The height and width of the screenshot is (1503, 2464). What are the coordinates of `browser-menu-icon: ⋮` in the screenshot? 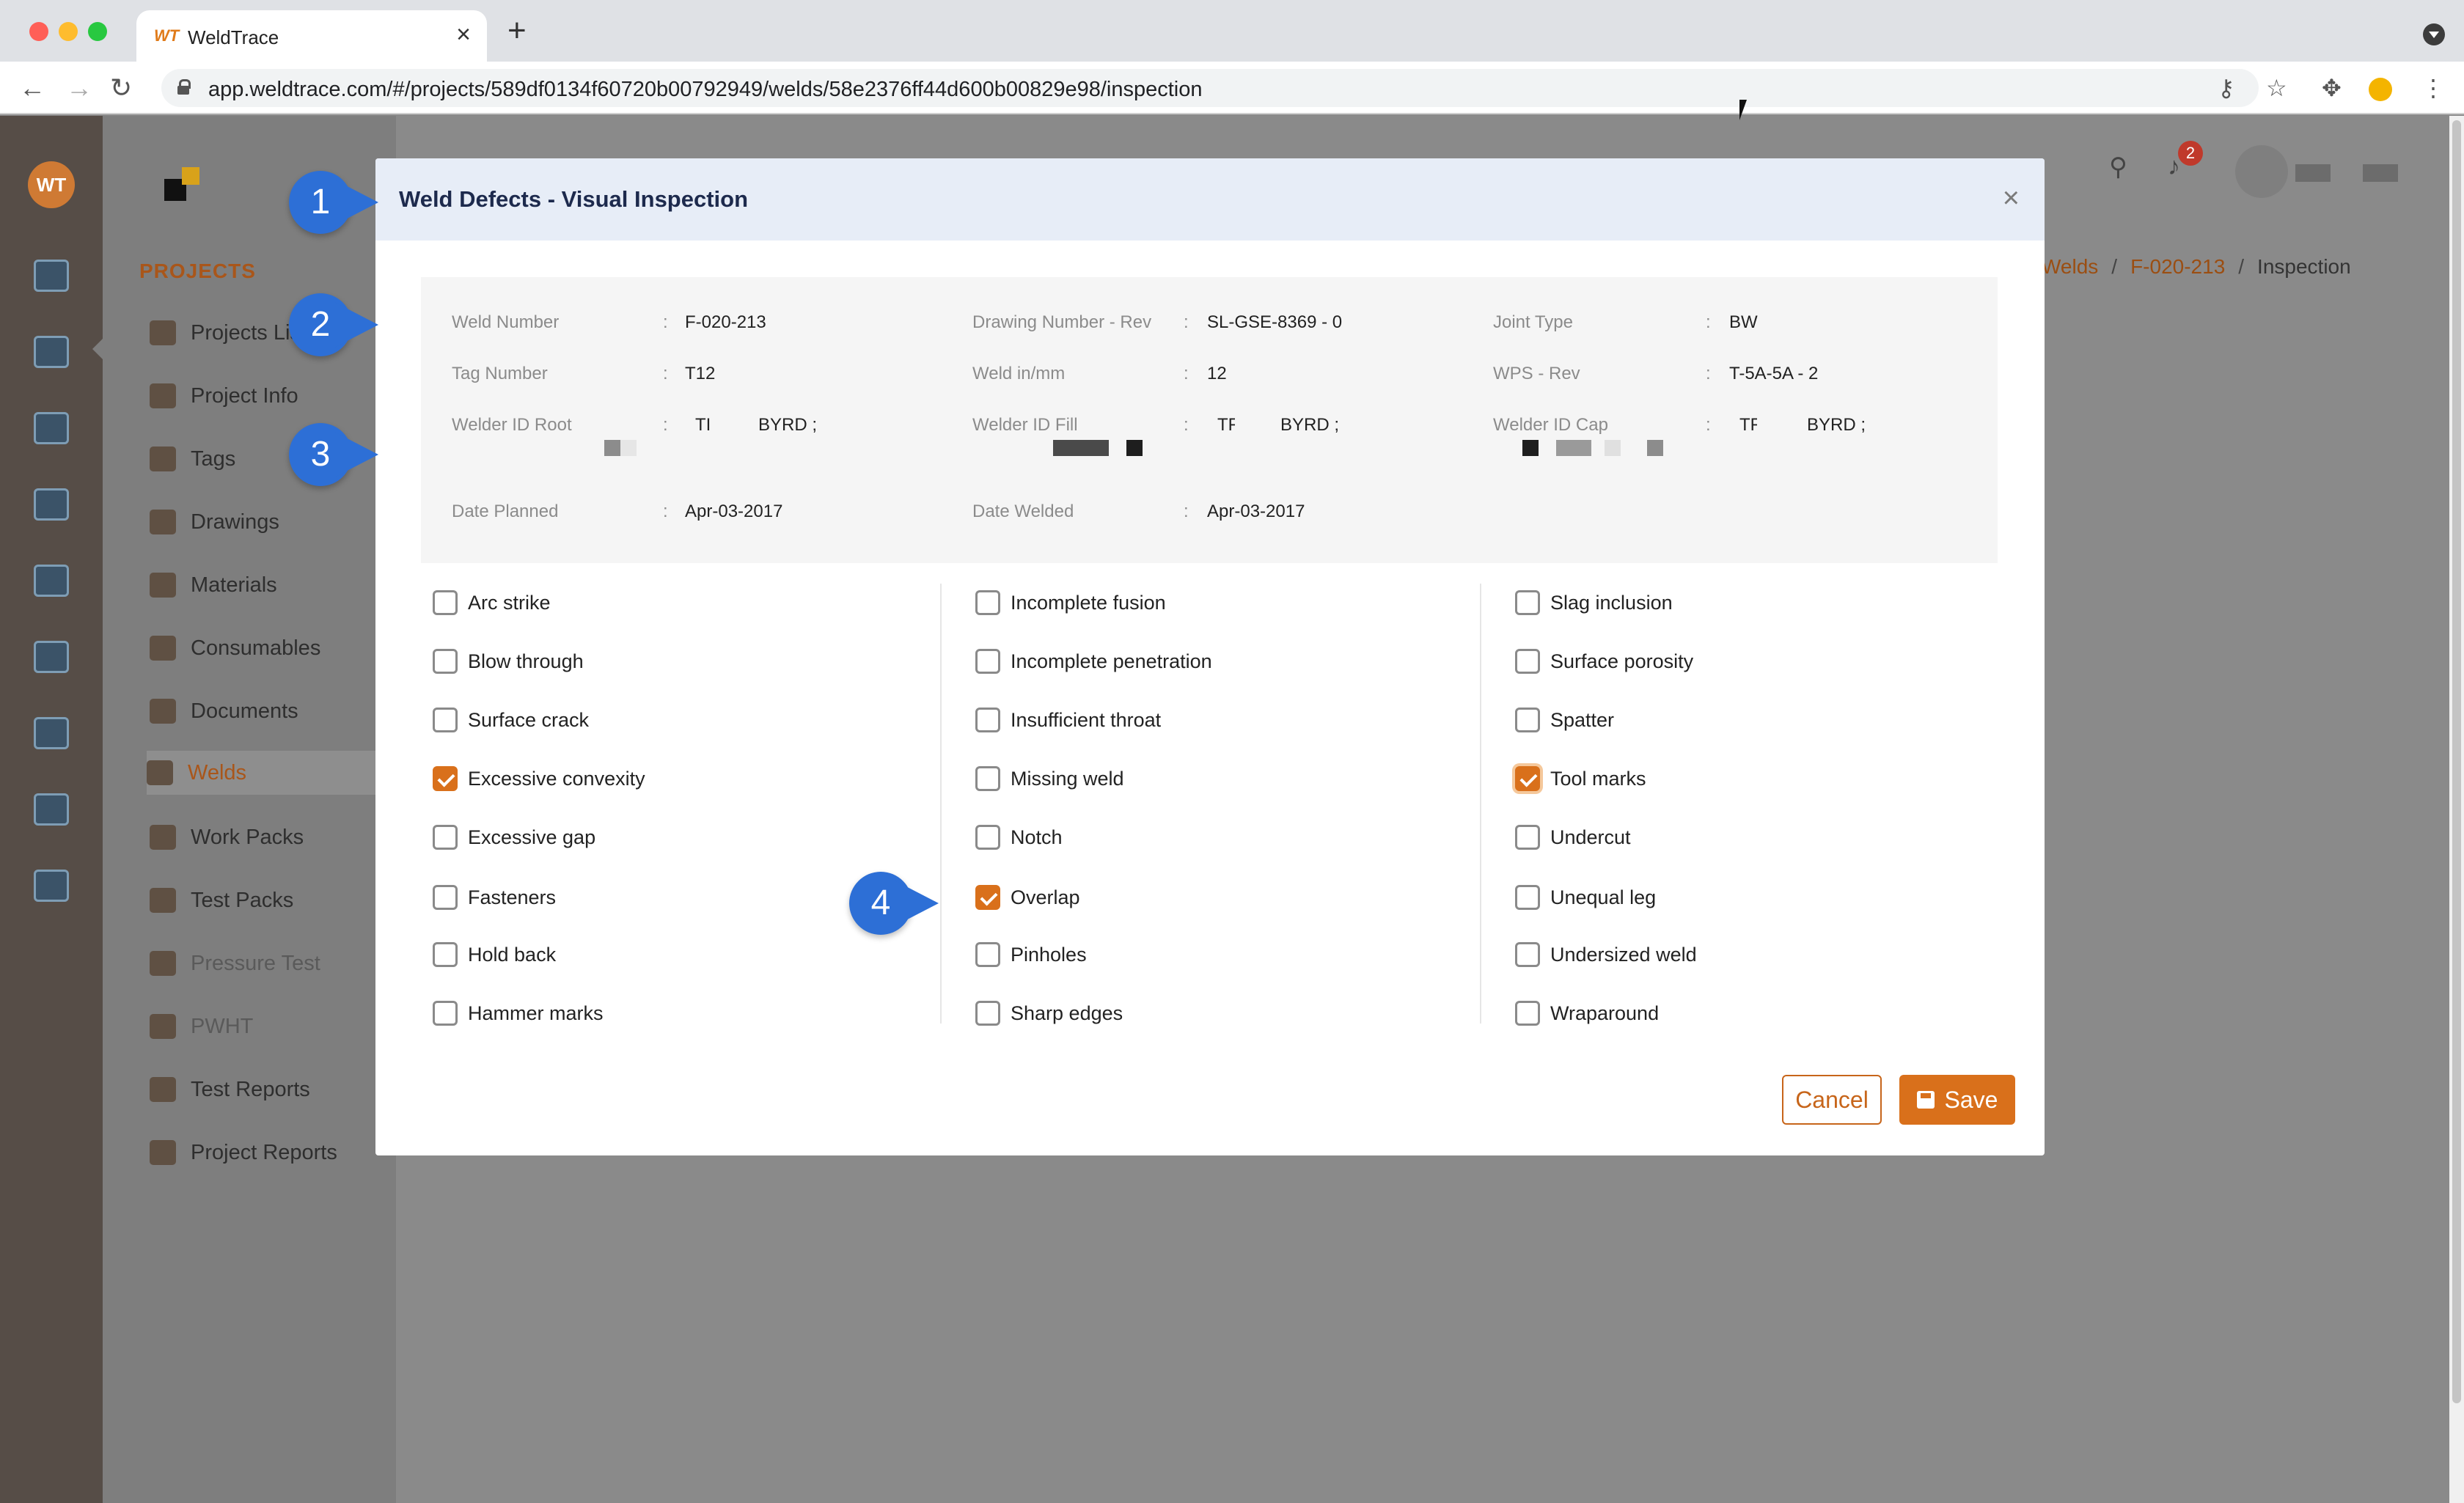 It's located at (2433, 88).